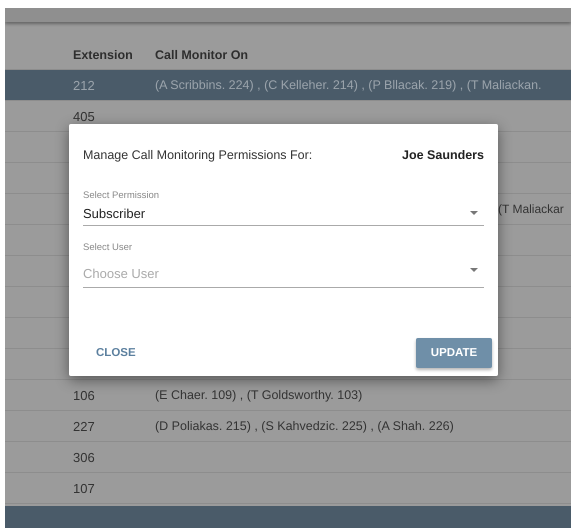 The image size is (571, 528). Describe the element at coordinates (121, 195) in the screenshot. I see `field-label: Select Permission` at that location.